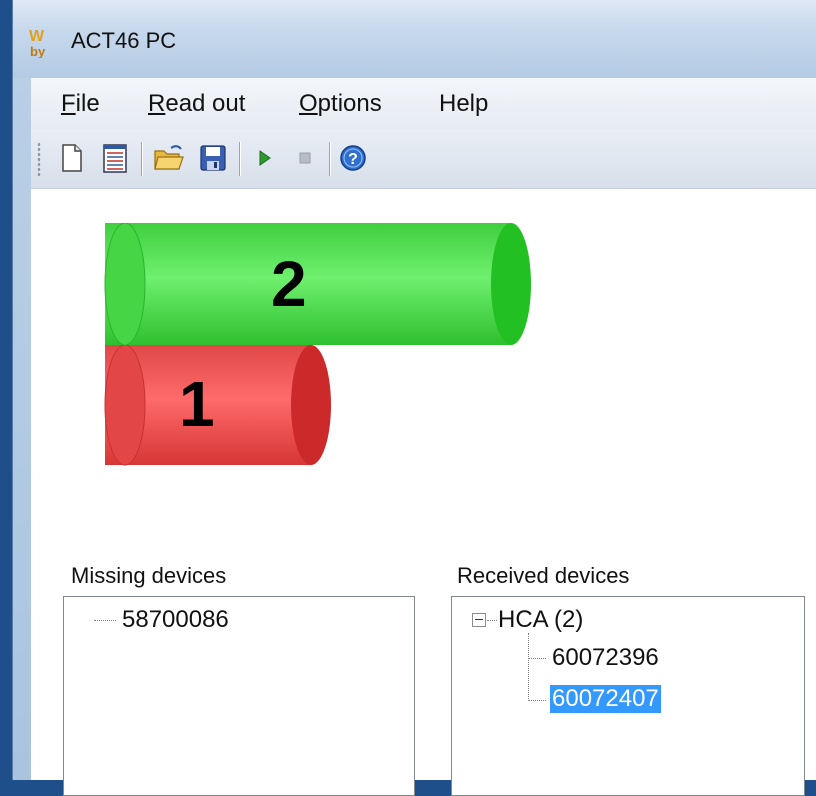 This screenshot has width=816, height=796. Describe the element at coordinates (37, 36) in the screenshot. I see `svg-text: W` at that location.